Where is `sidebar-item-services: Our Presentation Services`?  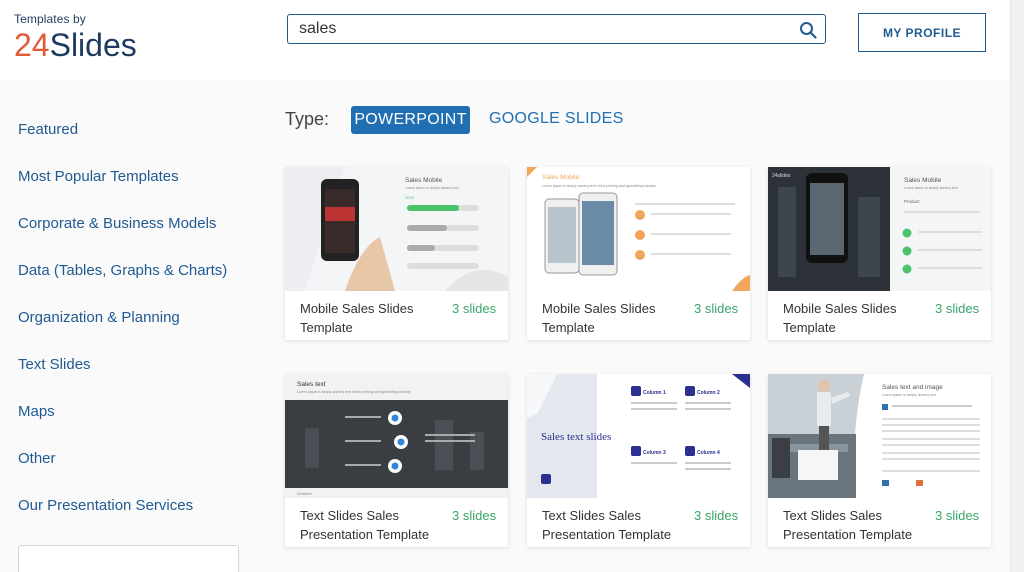 sidebar-item-services: Our Presentation Services is located at coordinates (105, 505).